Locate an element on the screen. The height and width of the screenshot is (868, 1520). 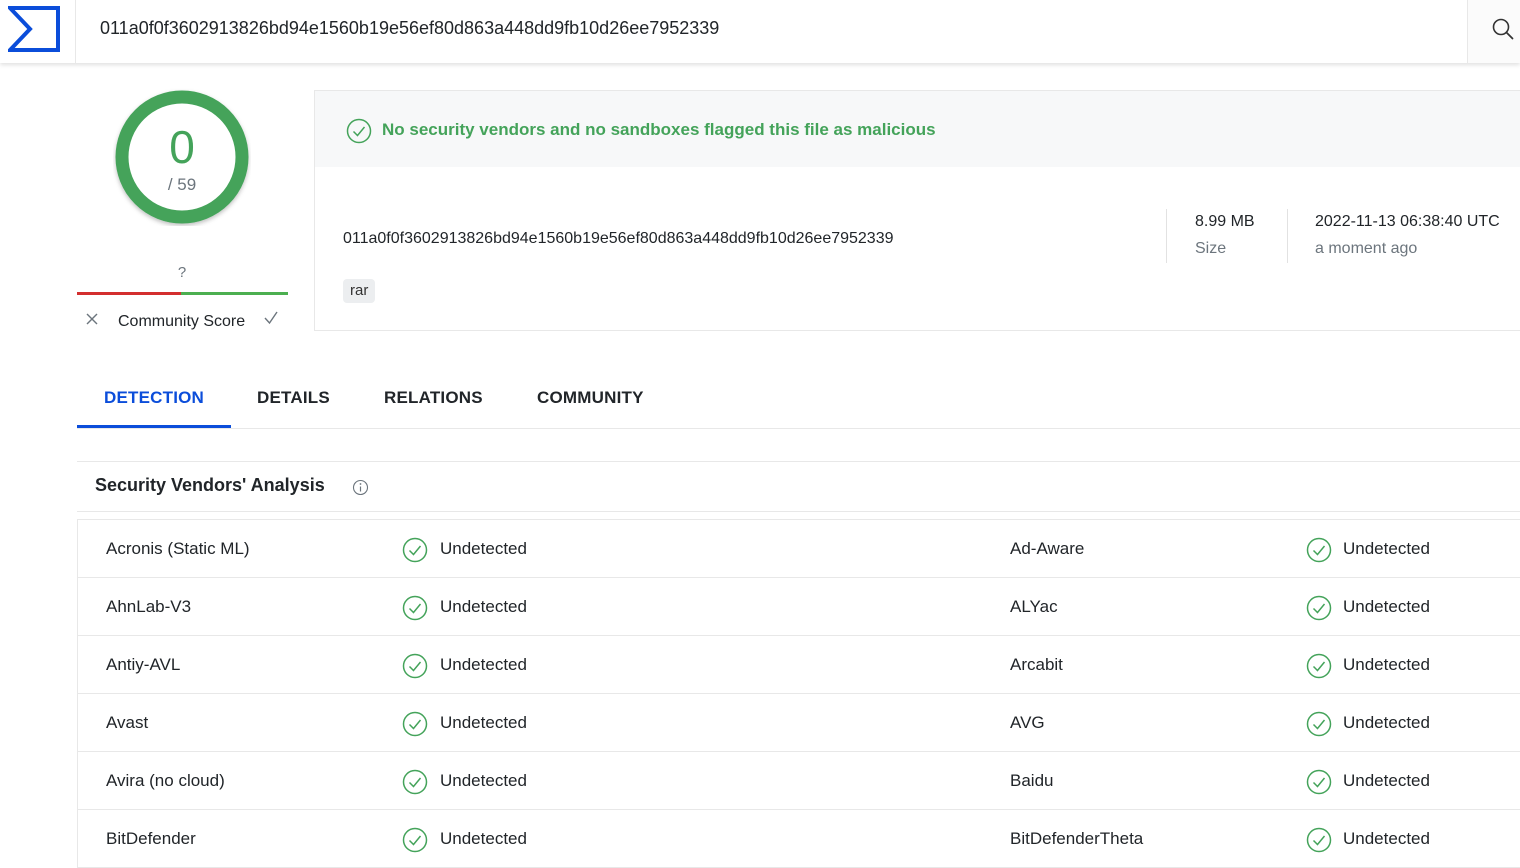
analysis-date: 2022-11-13 06:38:40 UTC is located at coordinates (1407, 221).